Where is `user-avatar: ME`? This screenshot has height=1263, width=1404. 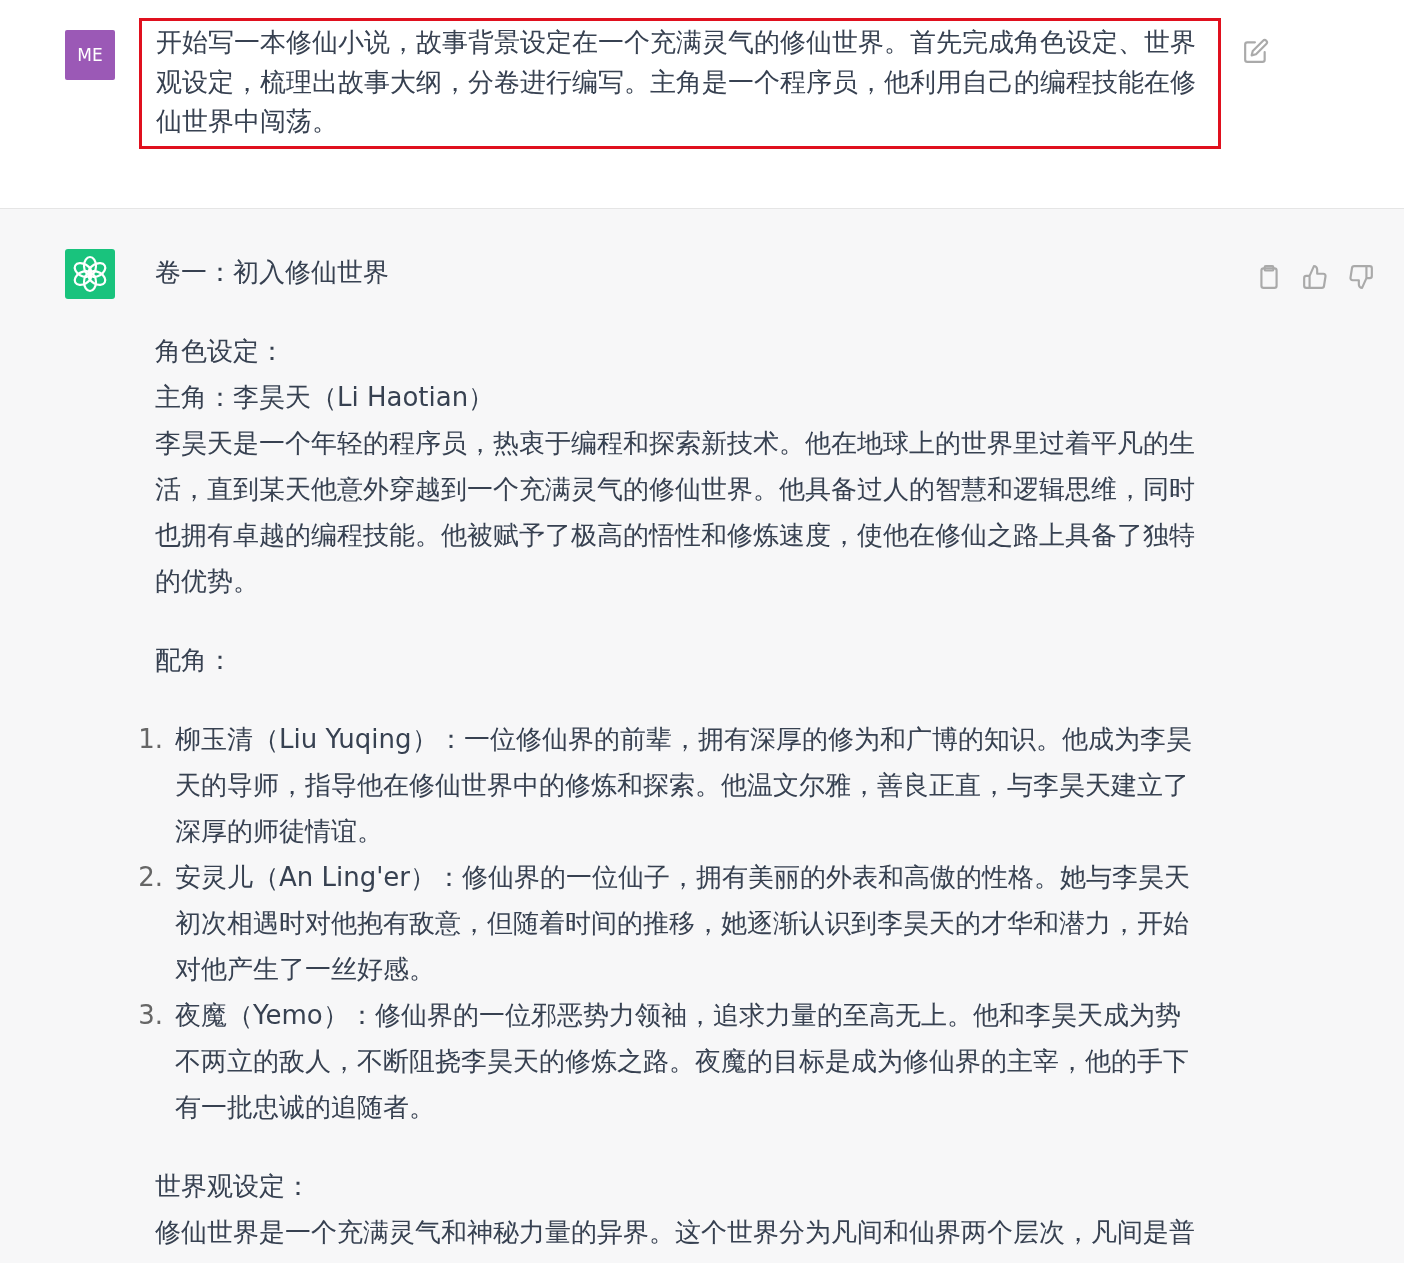 user-avatar: ME is located at coordinates (90, 55).